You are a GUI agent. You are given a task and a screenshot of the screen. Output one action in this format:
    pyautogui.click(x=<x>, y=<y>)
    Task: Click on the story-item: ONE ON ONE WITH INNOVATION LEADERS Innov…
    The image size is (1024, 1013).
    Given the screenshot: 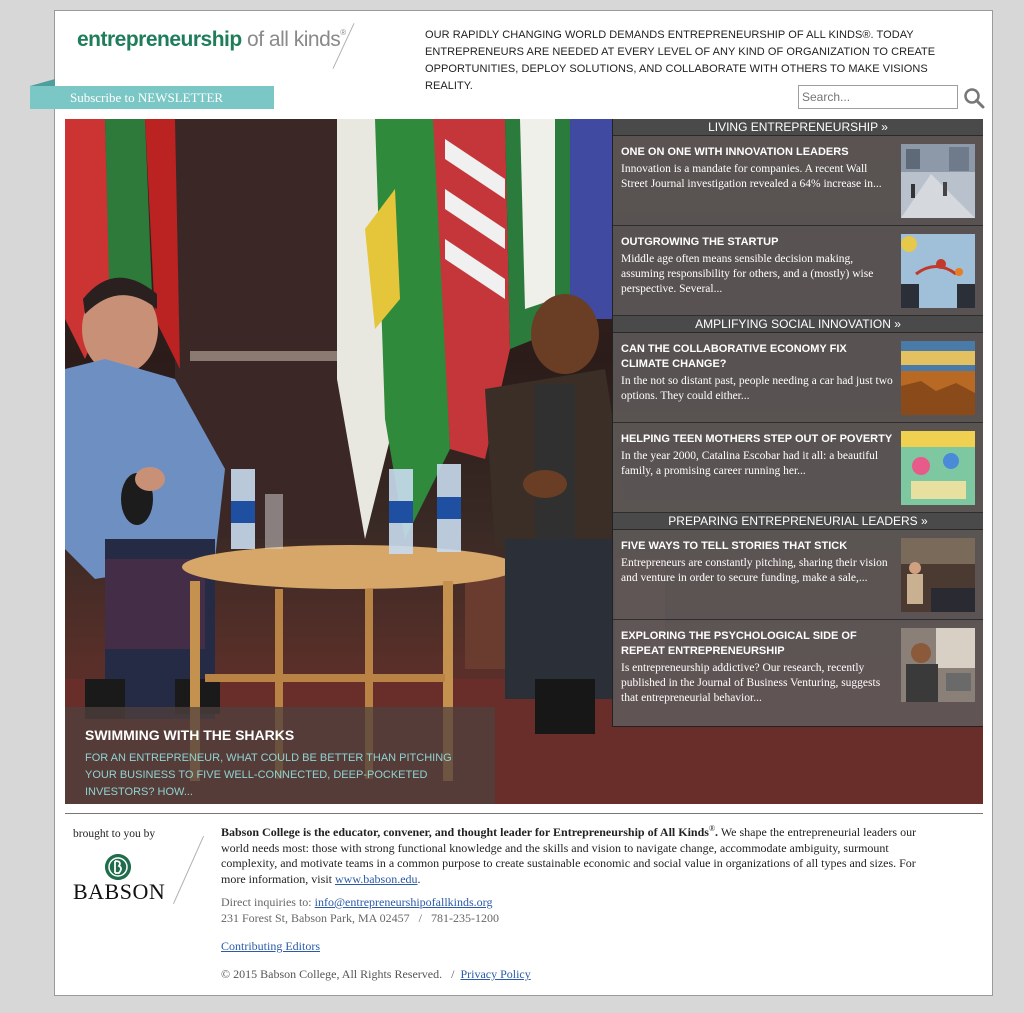 What is the action you would take?
    pyautogui.click(x=798, y=181)
    